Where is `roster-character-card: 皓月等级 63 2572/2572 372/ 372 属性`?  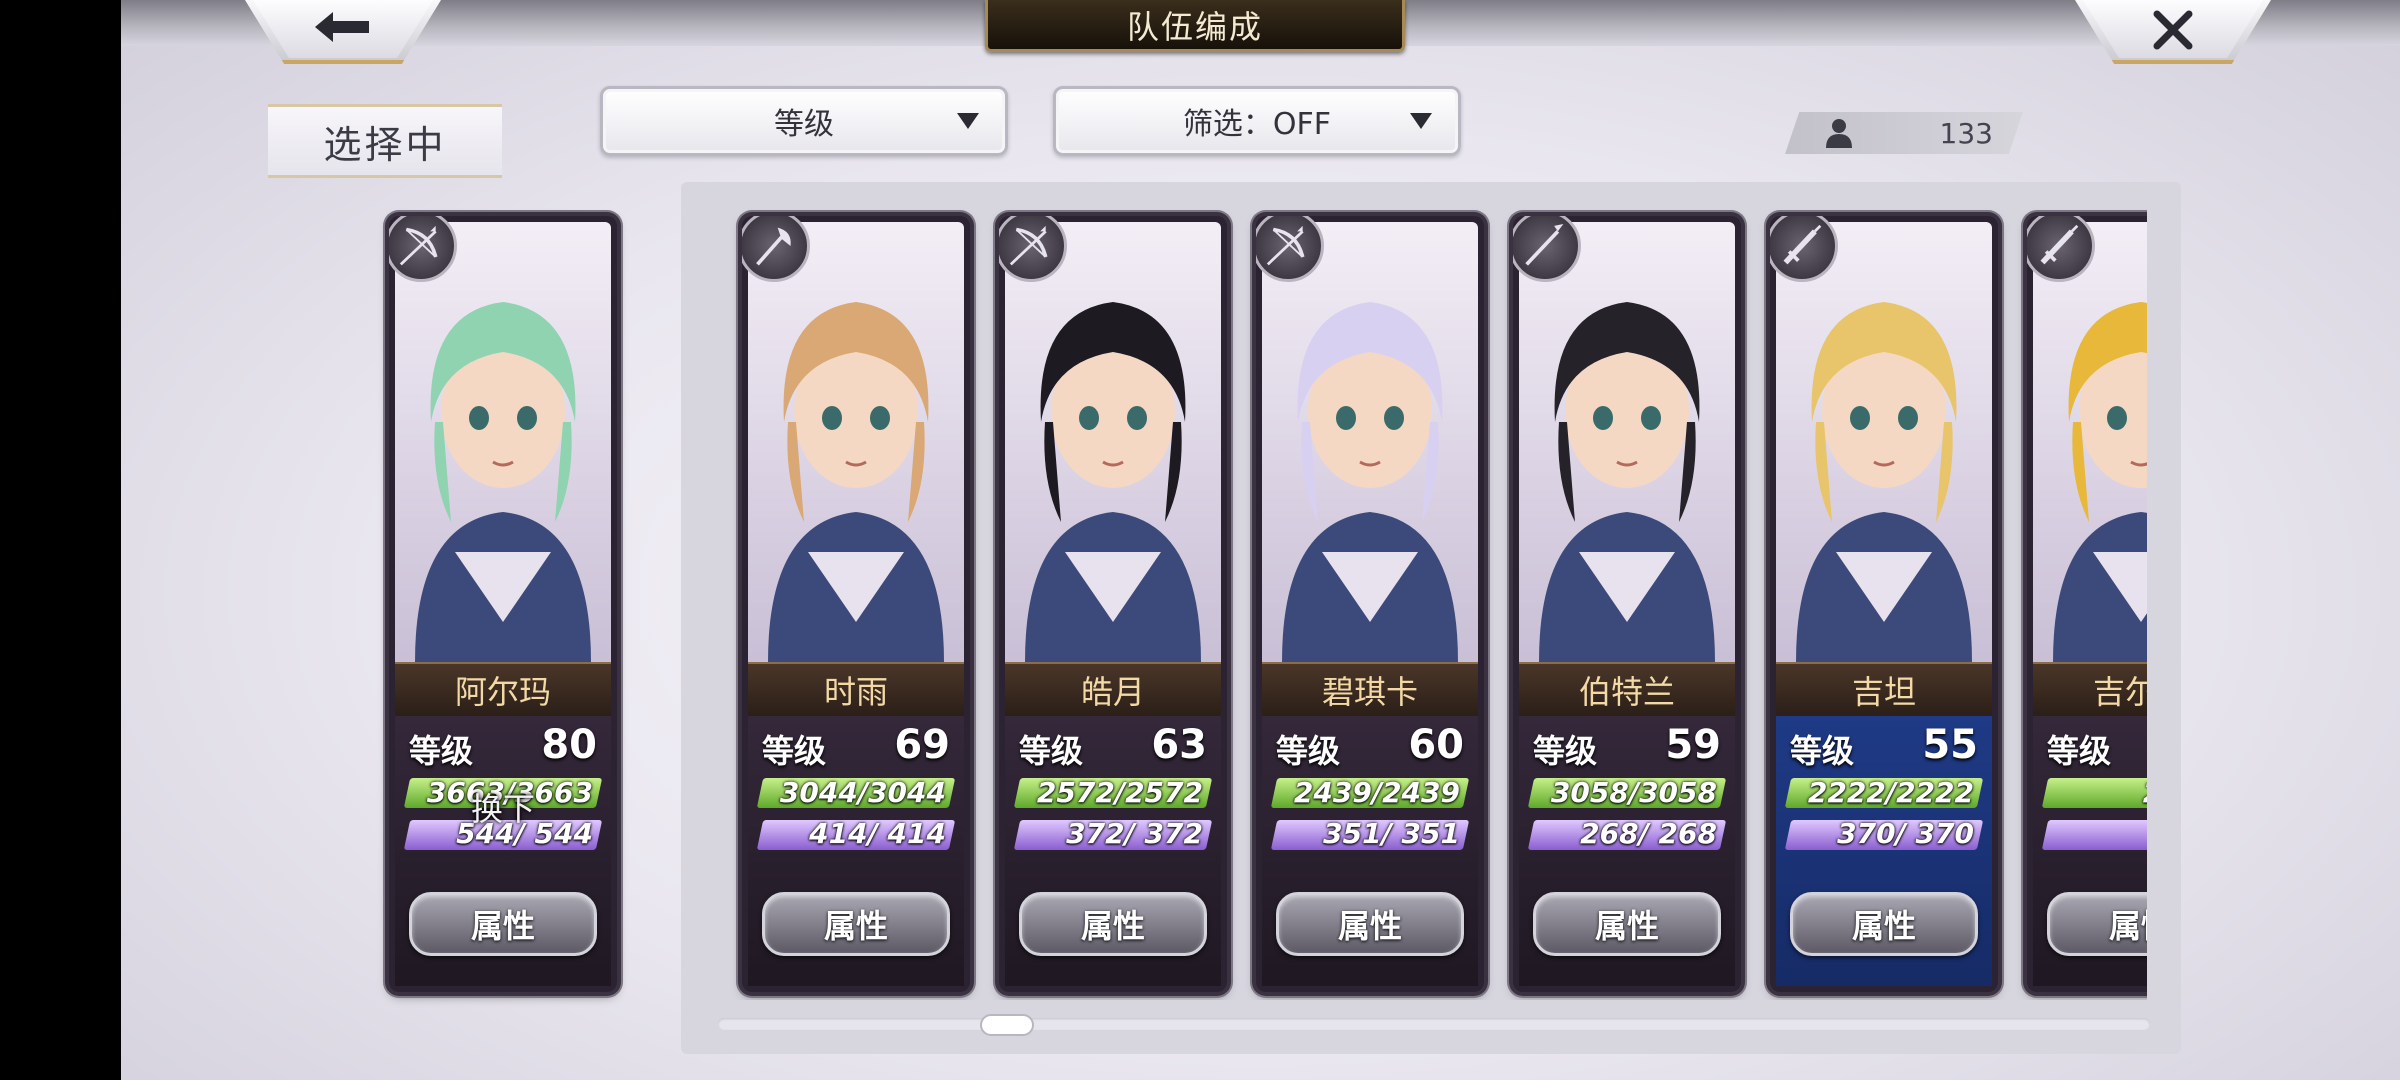
roster-character-card: 皓月等级 63 2572/2572 372/ 372 属性 is located at coordinates (1113, 604).